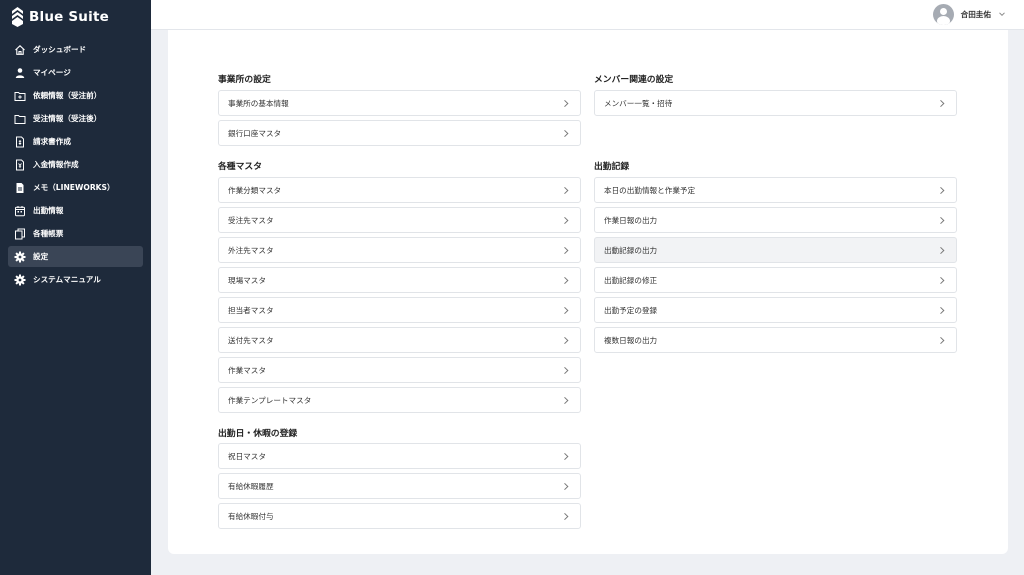 Image resolution: width=1024 pixels, height=575 pixels. I want to click on top-bar: 合田圭佑, so click(587, 15).